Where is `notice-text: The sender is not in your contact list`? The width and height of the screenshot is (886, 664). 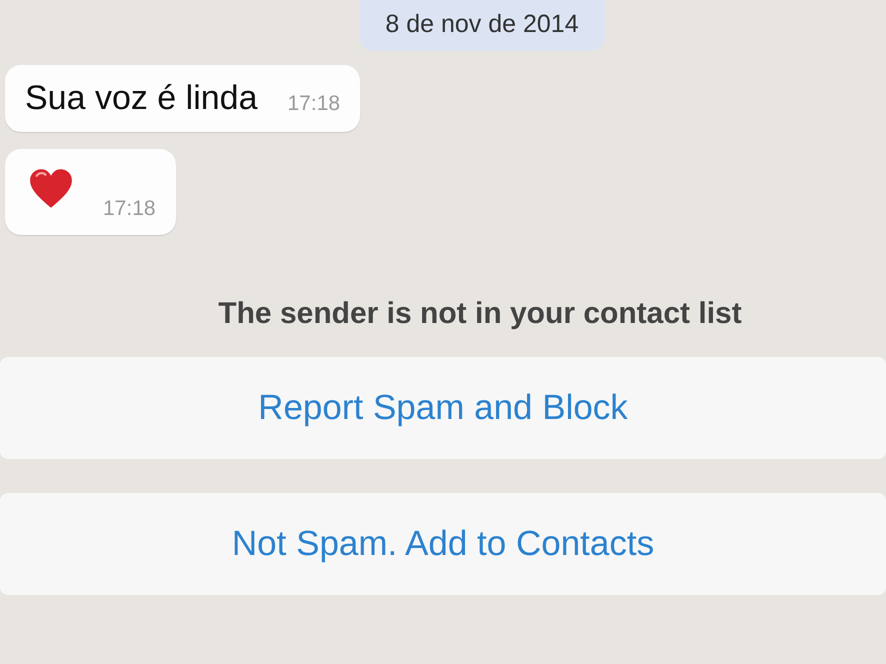 notice-text: The sender is not in your contact list is located at coordinates (480, 314).